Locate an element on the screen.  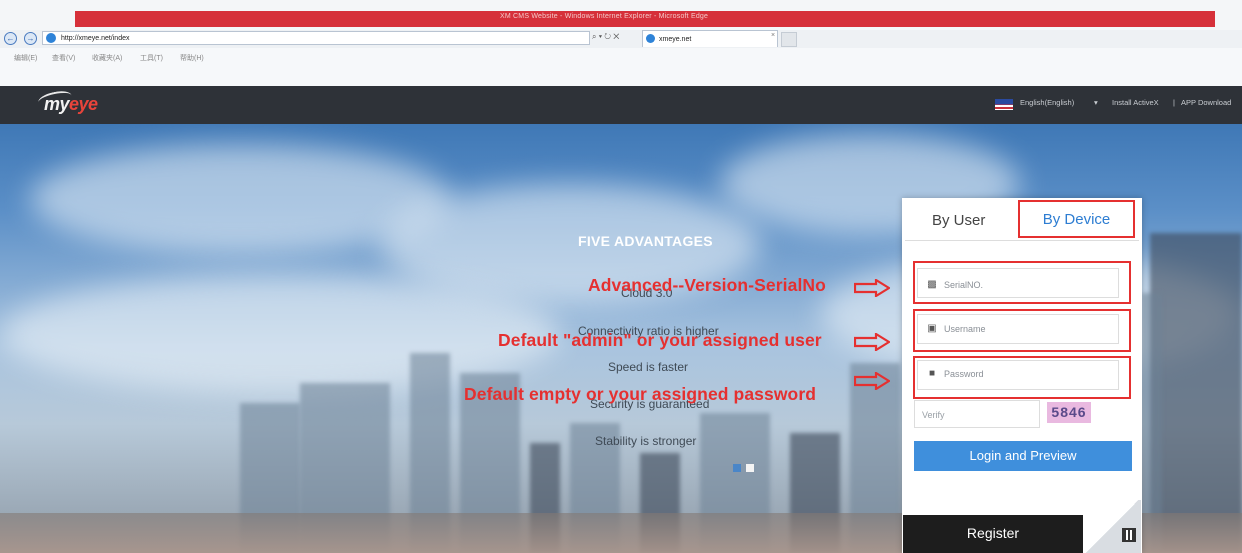
annotation-username: Default "admin" or your assigned user is located at coordinates (660, 340).